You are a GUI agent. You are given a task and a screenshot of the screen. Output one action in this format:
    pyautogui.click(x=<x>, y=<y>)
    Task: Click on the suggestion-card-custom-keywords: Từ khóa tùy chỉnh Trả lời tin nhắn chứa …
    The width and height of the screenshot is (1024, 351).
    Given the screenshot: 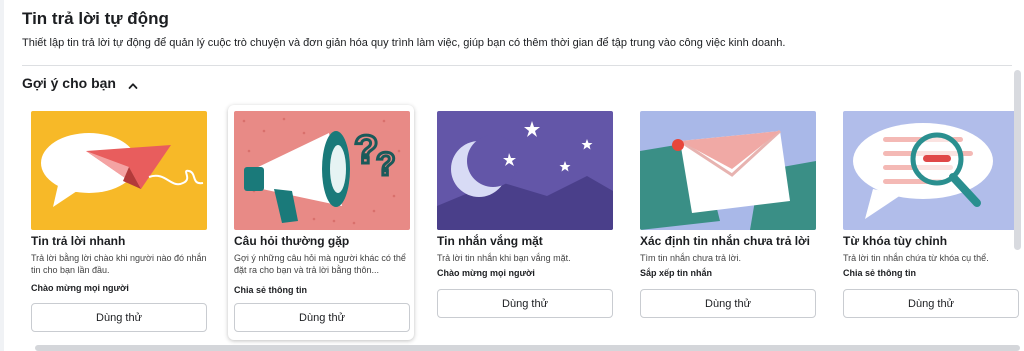 What is the action you would take?
    pyautogui.click(x=930, y=222)
    